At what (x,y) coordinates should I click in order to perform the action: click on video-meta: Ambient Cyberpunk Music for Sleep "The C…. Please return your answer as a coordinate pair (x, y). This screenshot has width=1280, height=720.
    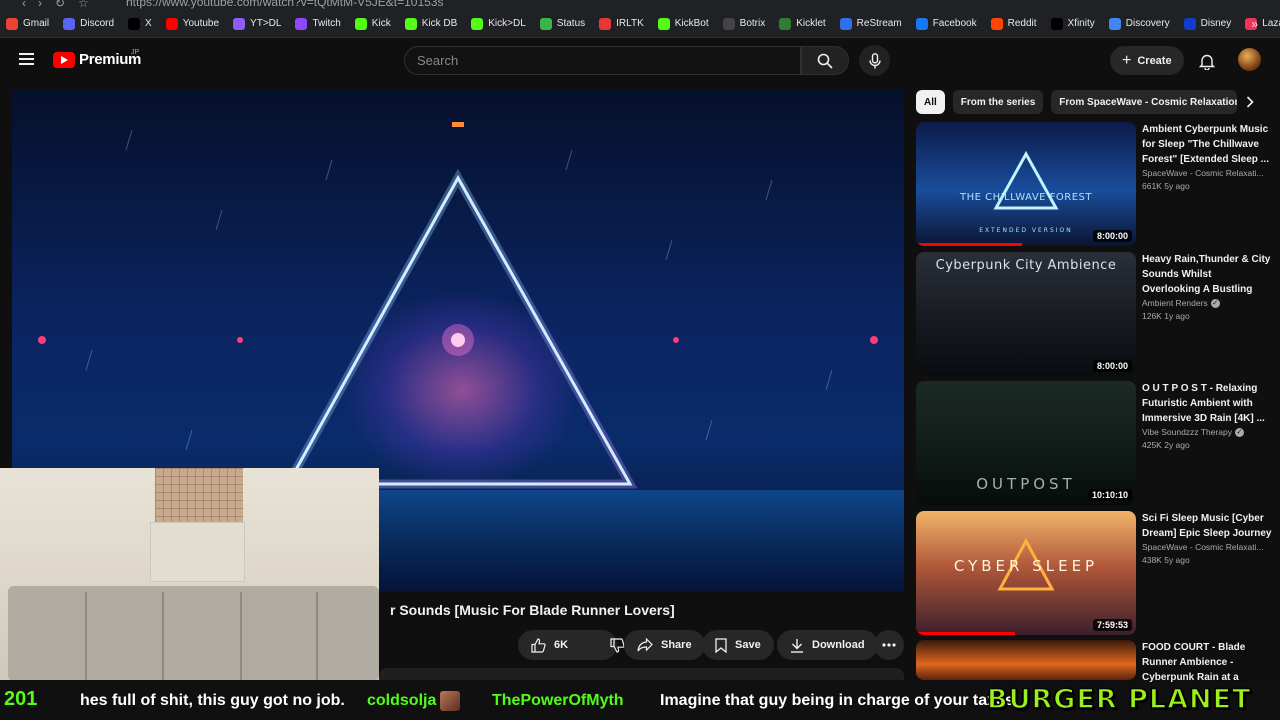
    Looking at the image, I should click on (1207, 156).